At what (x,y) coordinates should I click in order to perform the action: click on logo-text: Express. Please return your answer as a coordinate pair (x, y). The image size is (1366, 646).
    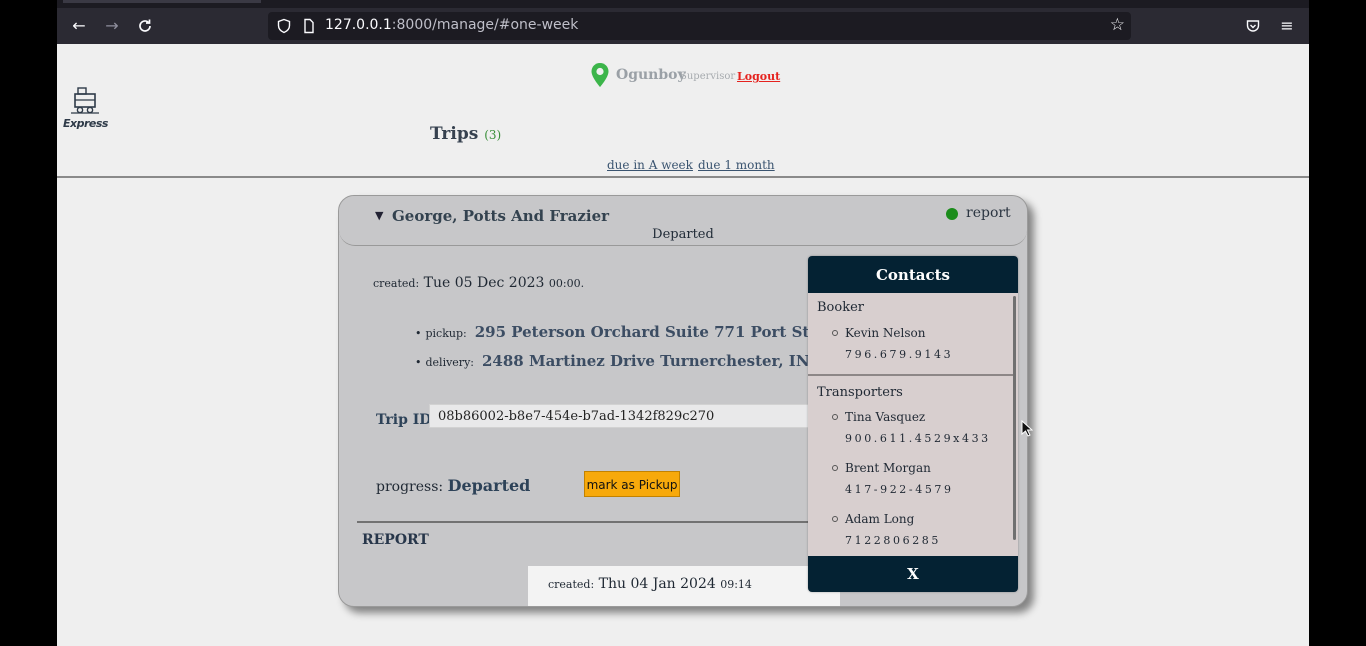
    Looking at the image, I should click on (85, 123).